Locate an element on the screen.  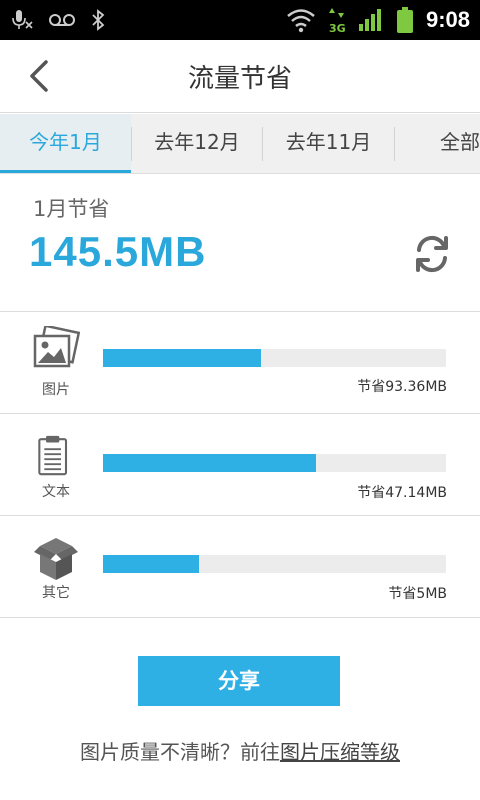
wifi-icon is located at coordinates (301, 21).